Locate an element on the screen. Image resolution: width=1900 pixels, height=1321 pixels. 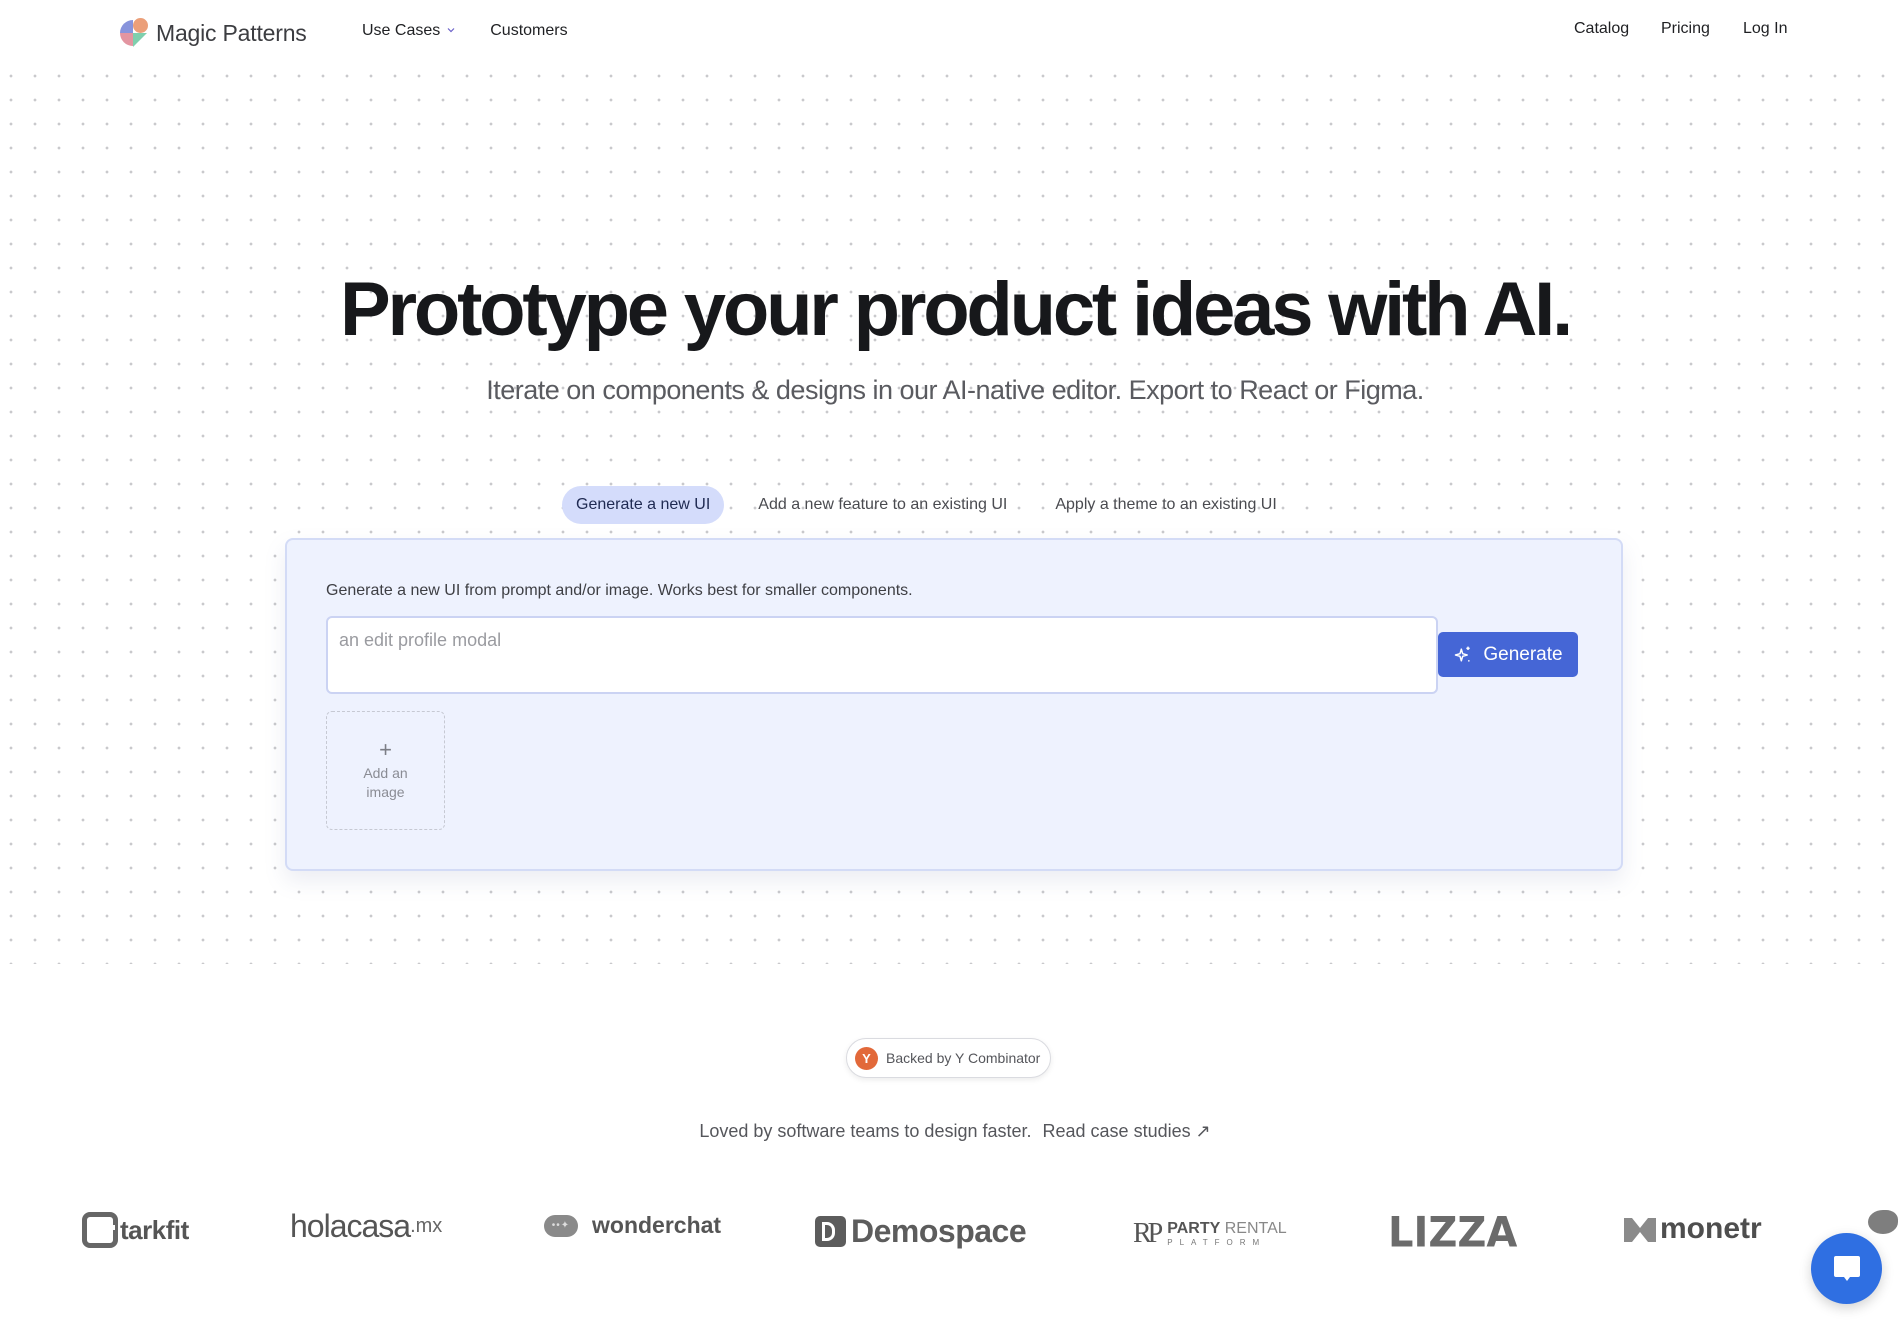
starkfit-mark-icon is located at coordinates (100, 1230).